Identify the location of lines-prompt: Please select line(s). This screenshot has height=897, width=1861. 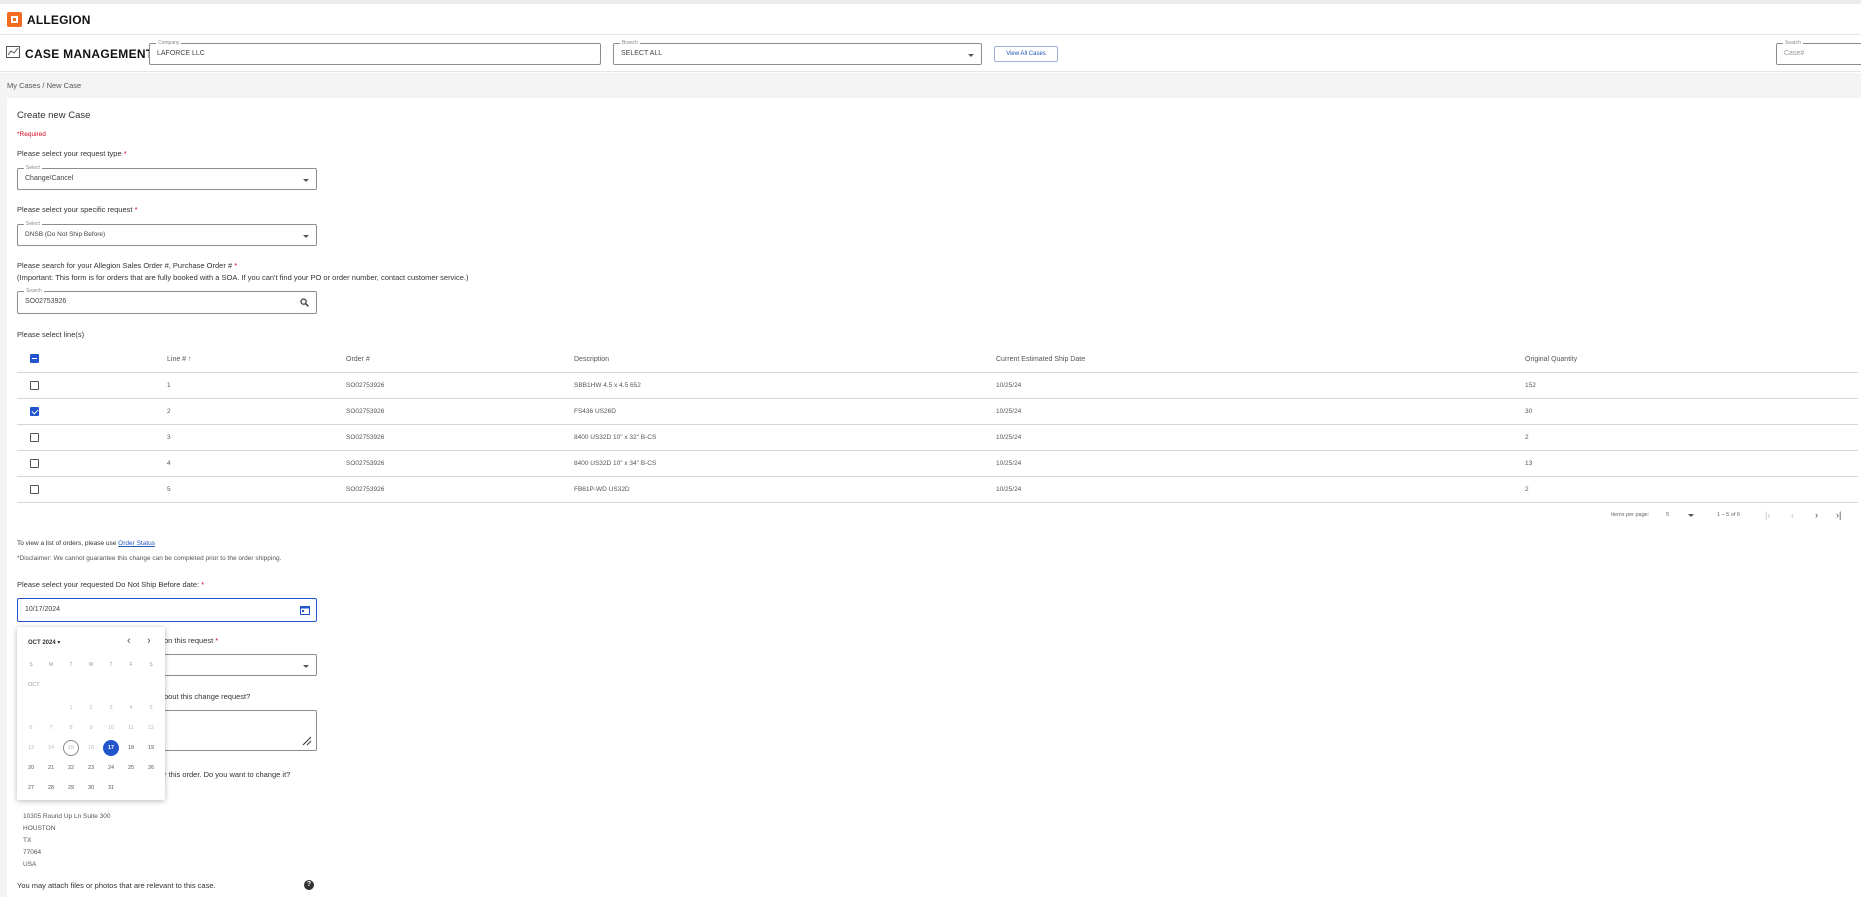
(51, 334).